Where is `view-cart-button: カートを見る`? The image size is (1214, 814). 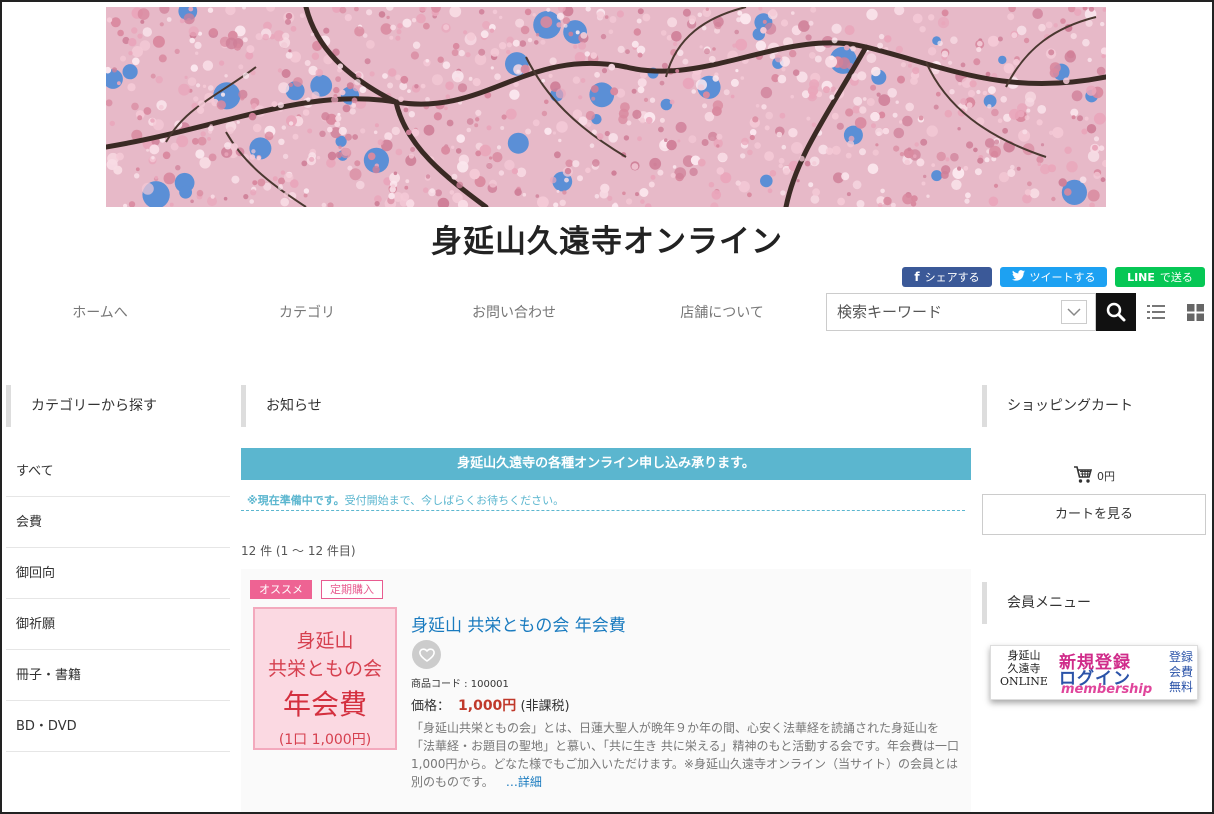
view-cart-button: カートを見る is located at coordinates (1094, 514).